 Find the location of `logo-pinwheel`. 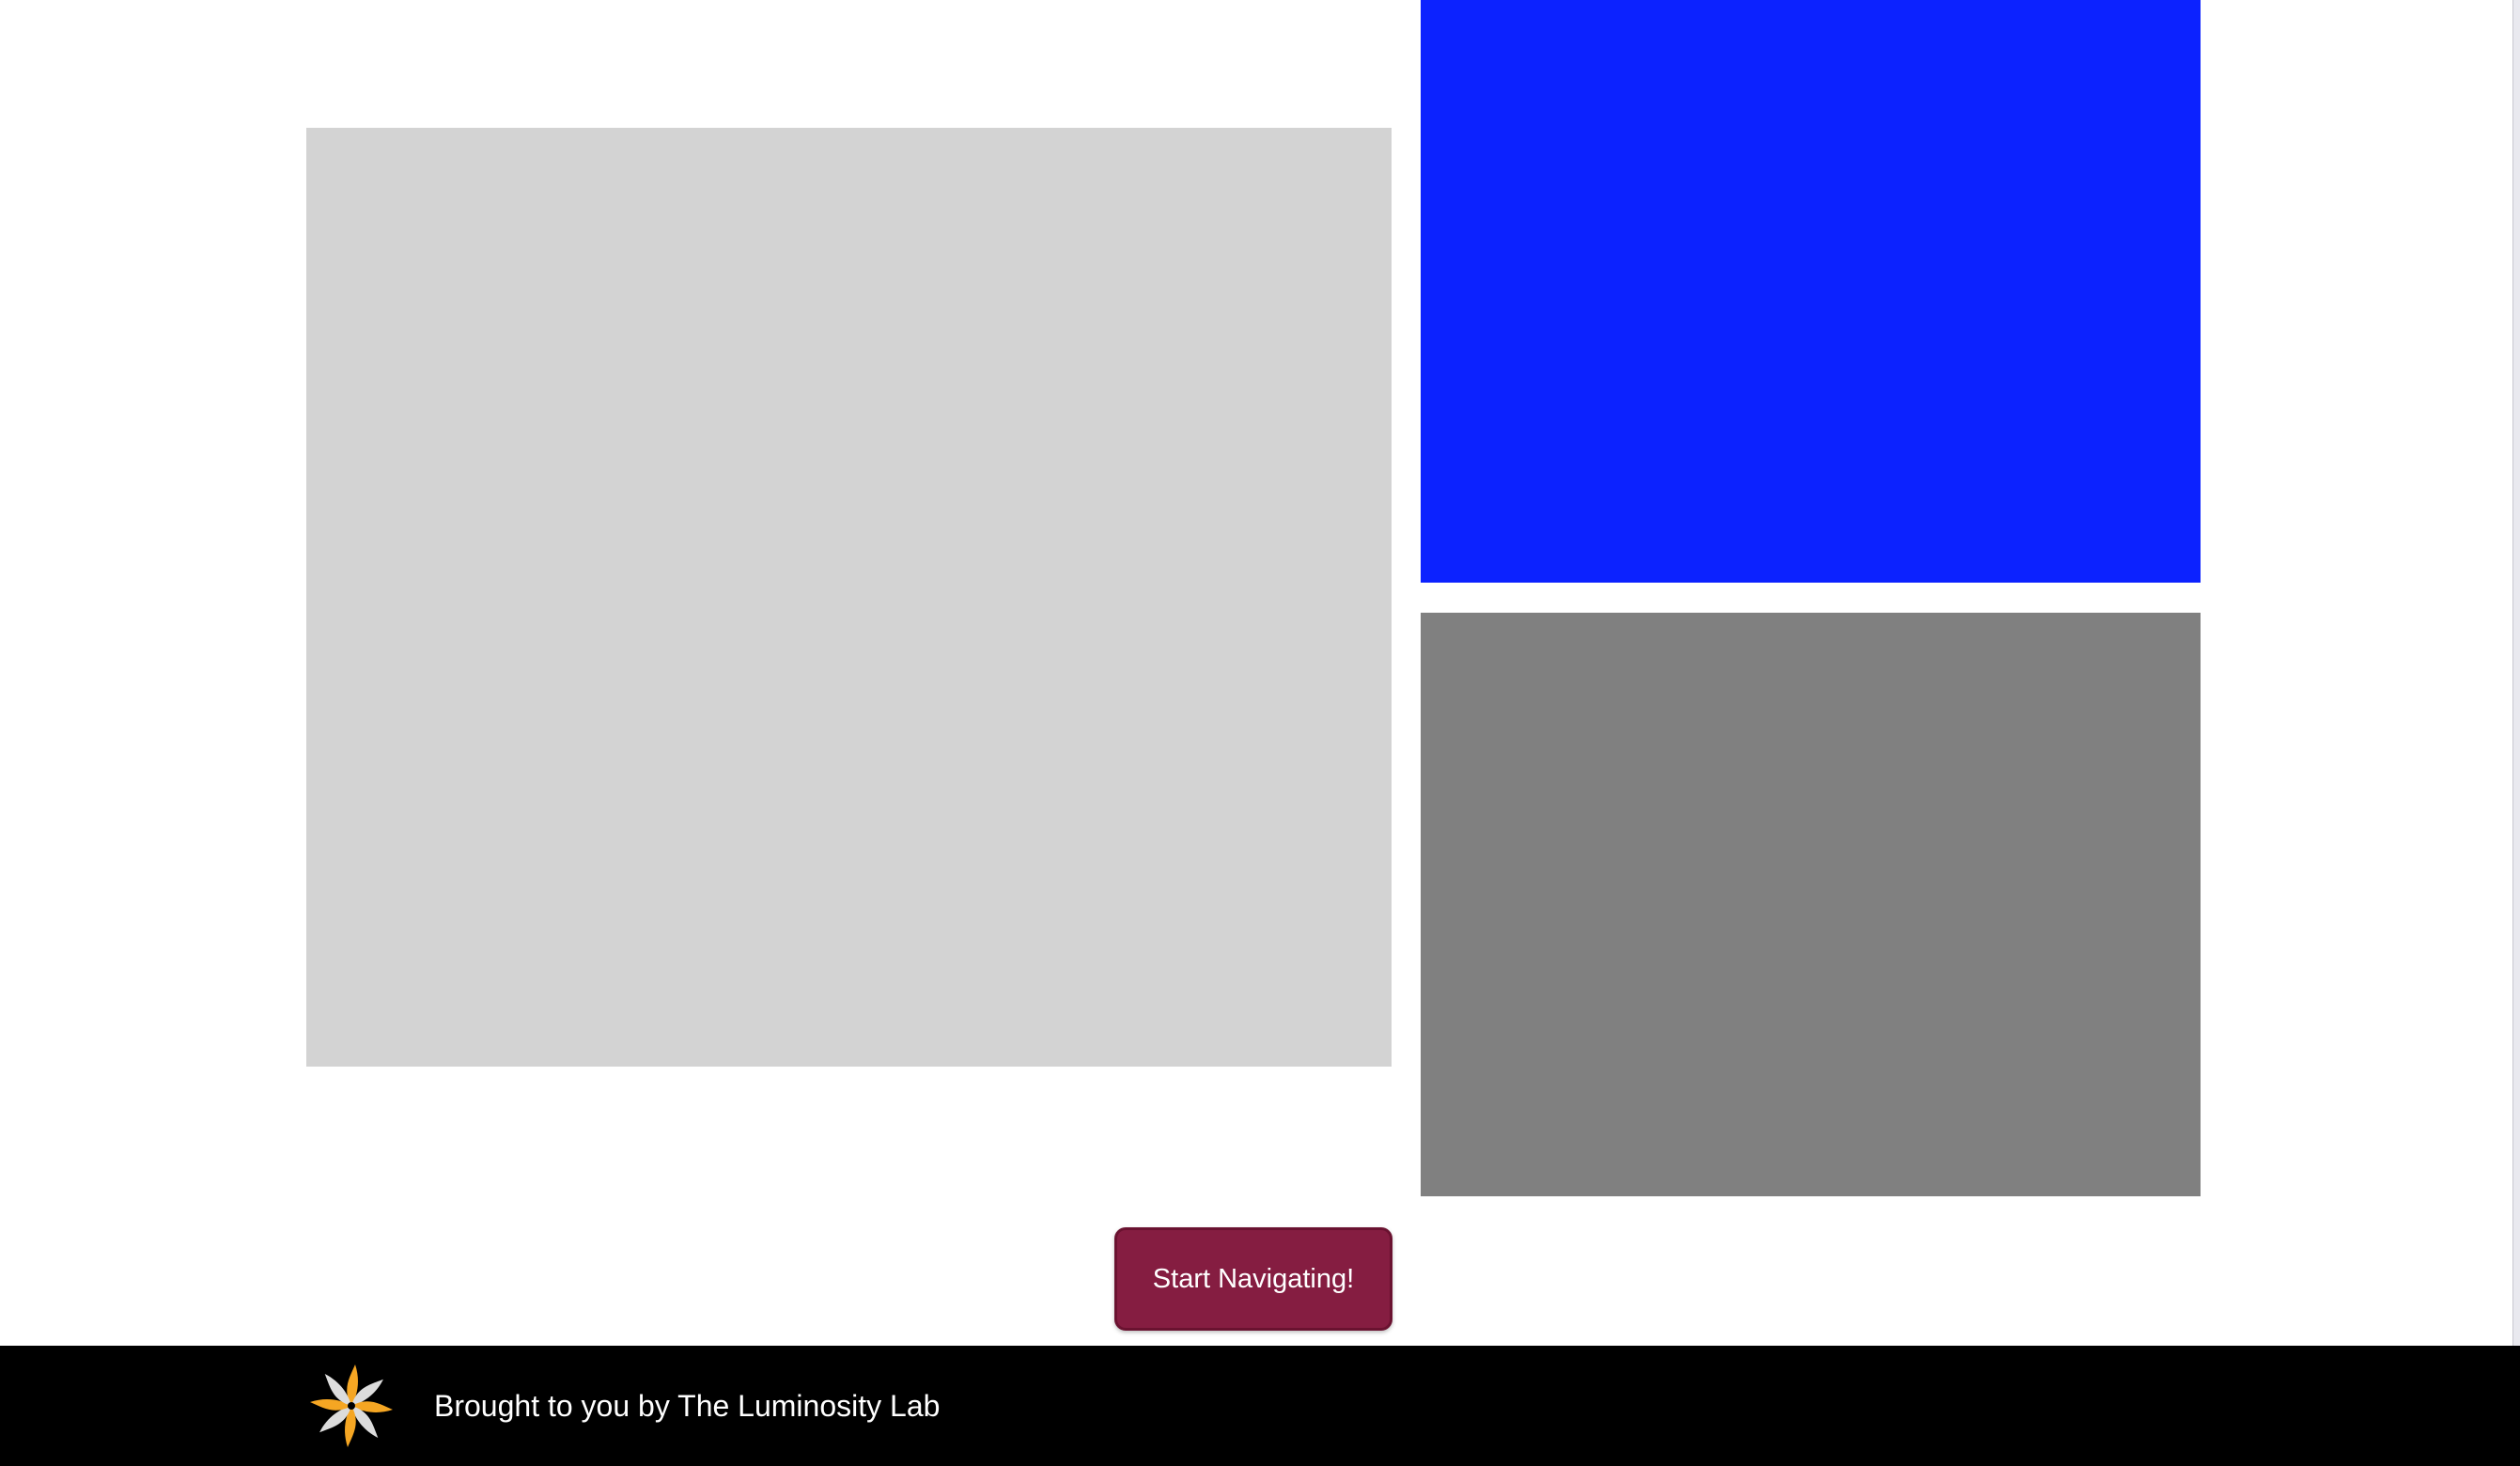

logo-pinwheel is located at coordinates (351, 1406).